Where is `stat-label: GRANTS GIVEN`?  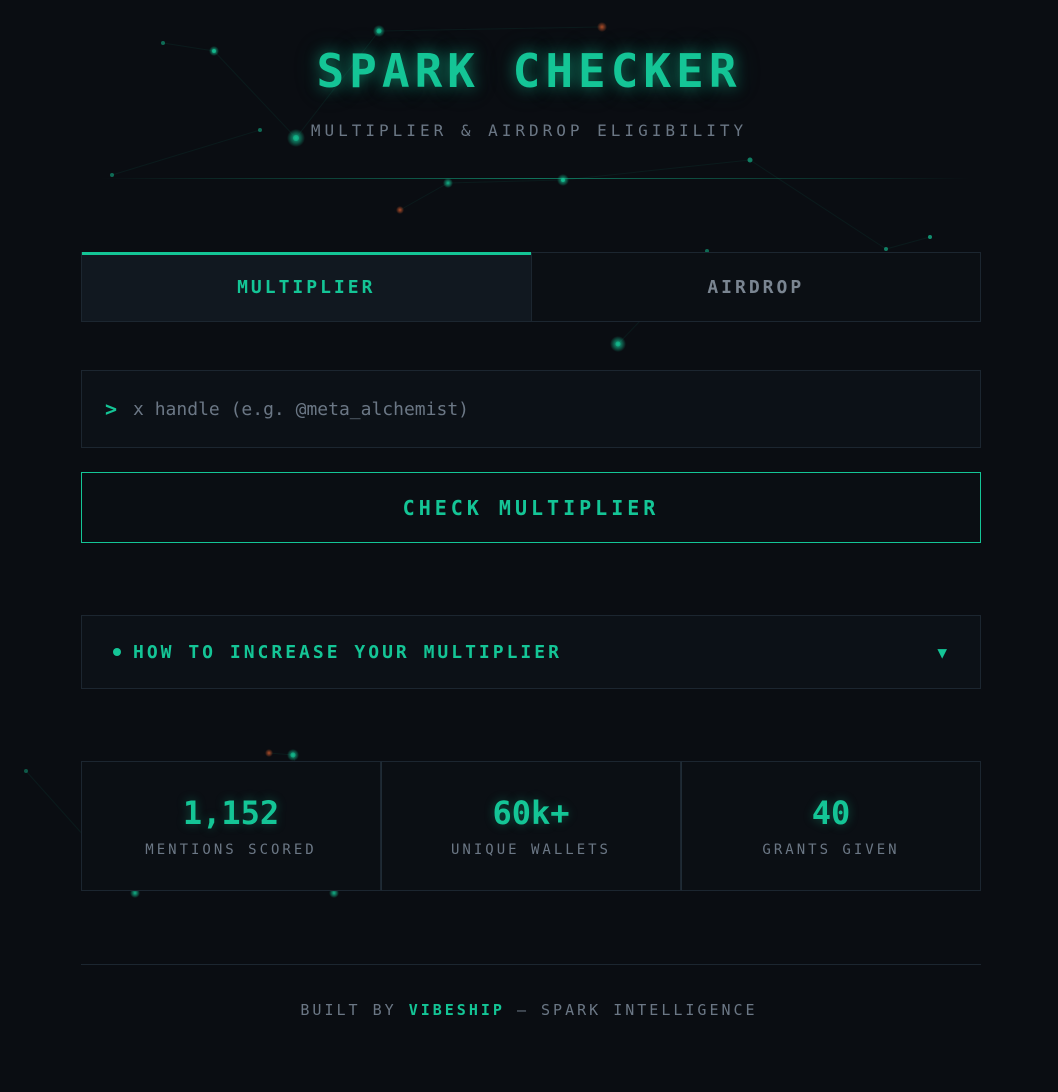
stat-label: GRANTS GIVEN is located at coordinates (831, 850).